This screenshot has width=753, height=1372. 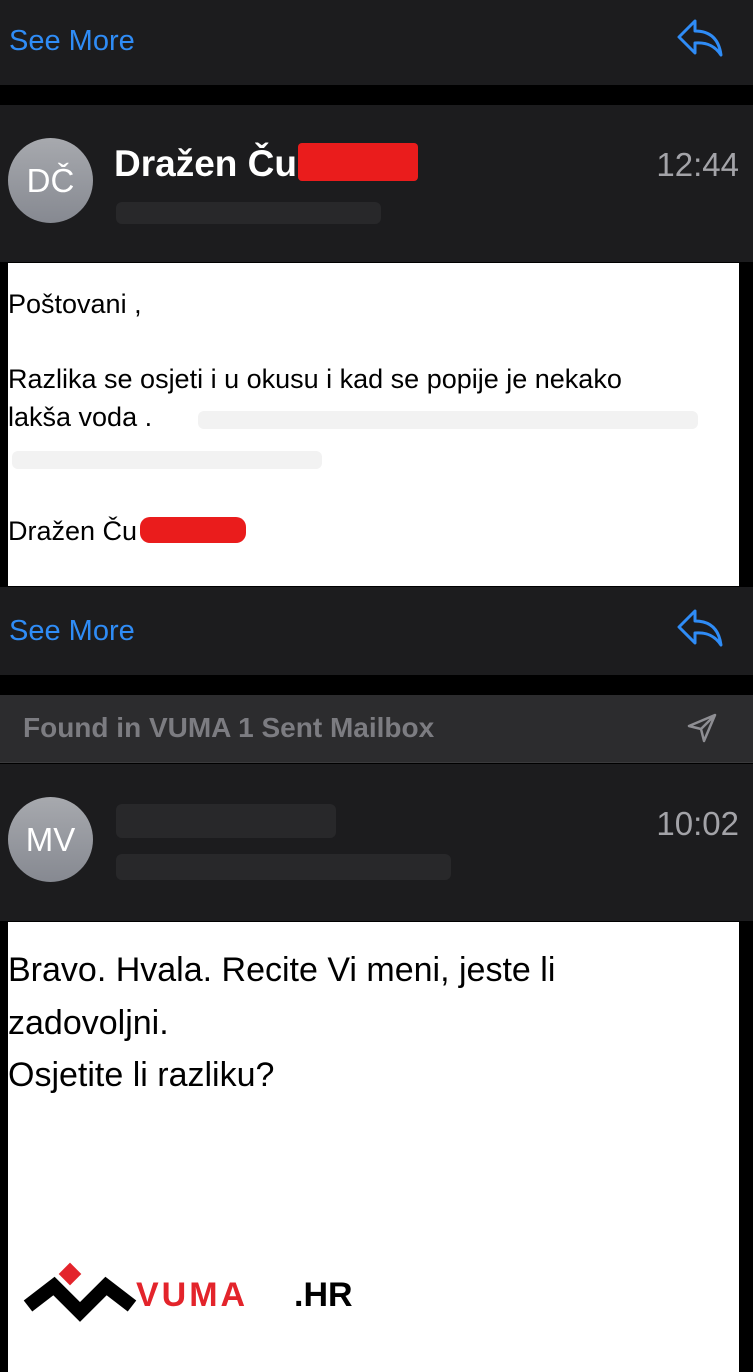 I want to click on mailbox-banner: Found in VUMA 1 Sent Mailbox, so click(x=376, y=729).